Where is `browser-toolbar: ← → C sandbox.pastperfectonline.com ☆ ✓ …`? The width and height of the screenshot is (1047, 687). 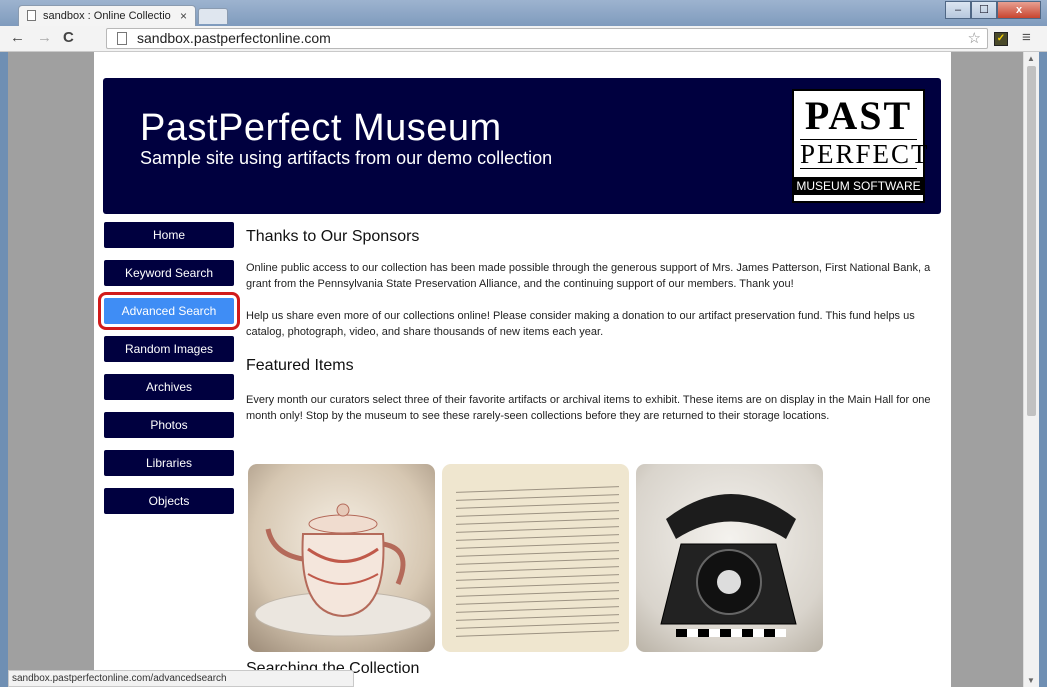 browser-toolbar: ← → C sandbox.pastperfectonline.com ☆ ✓ … is located at coordinates (523, 39).